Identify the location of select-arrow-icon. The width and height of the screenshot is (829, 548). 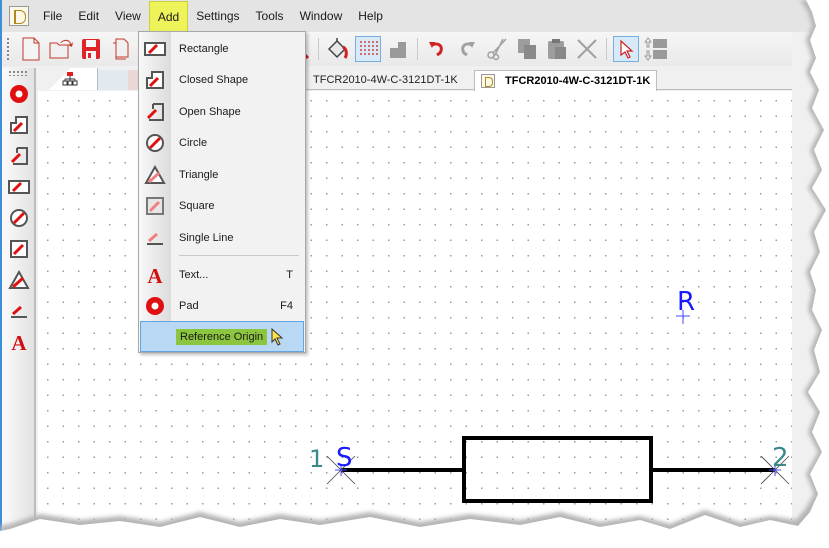
(627, 49).